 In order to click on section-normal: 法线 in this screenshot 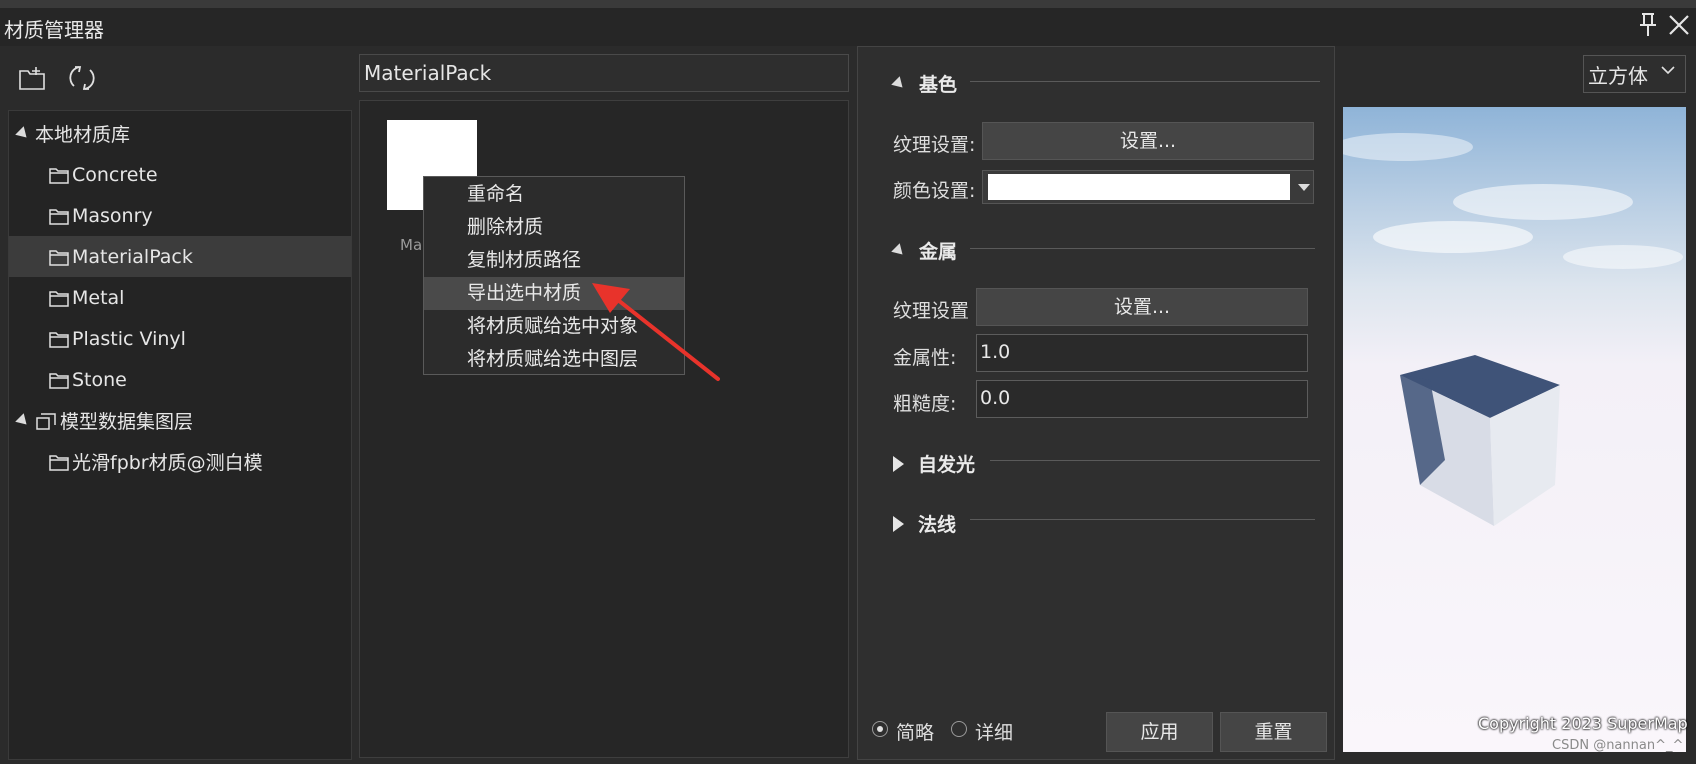, I will do `click(924, 523)`.